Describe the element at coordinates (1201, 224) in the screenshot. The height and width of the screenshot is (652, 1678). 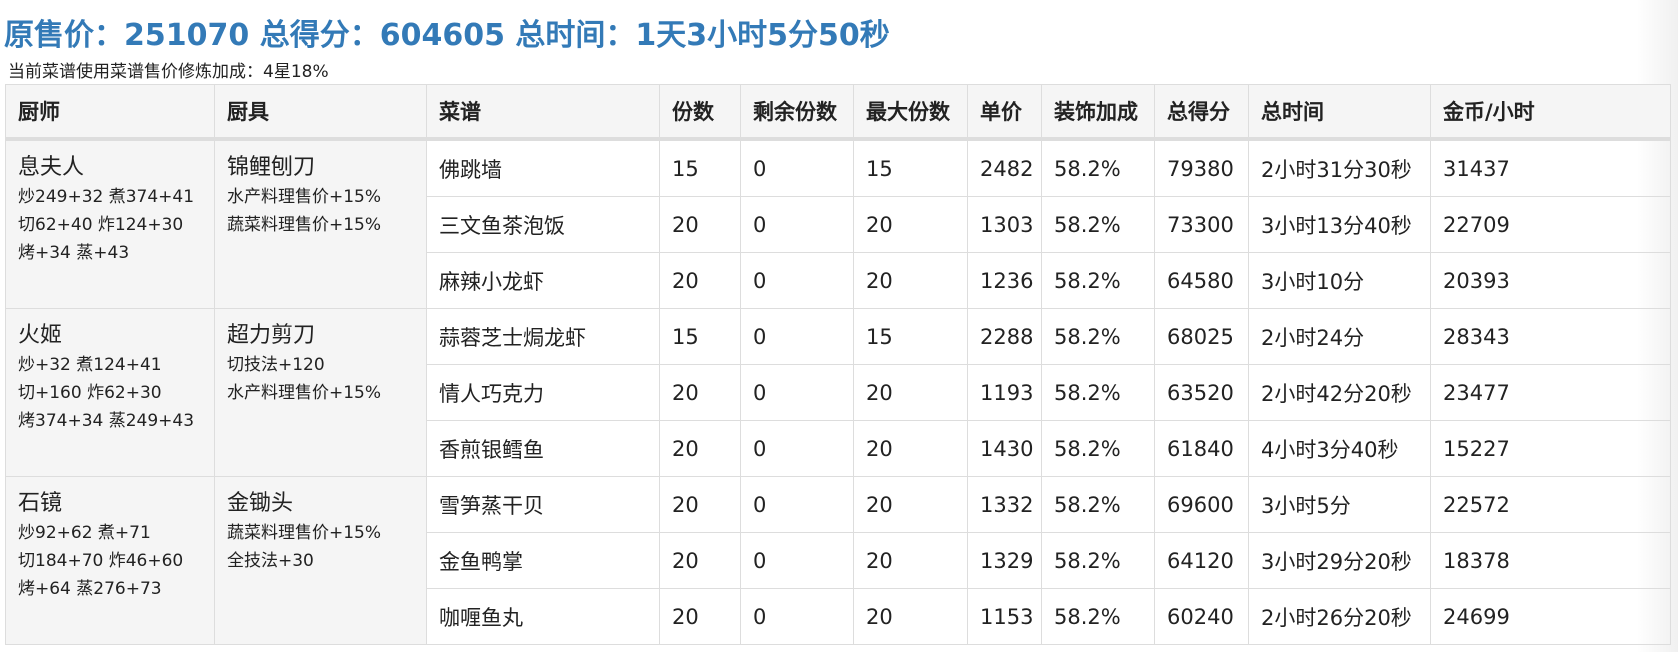
I see `recipe-score: 73300` at that location.